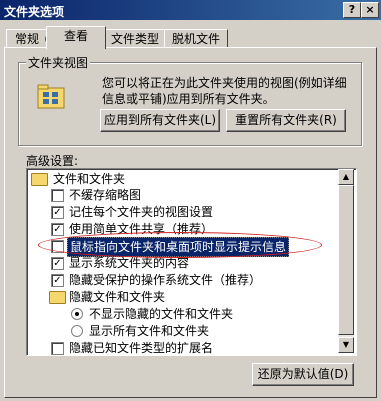  What do you see at coordinates (180, 245) in the screenshot?
I see `item-highlight-annotation` at bounding box center [180, 245].